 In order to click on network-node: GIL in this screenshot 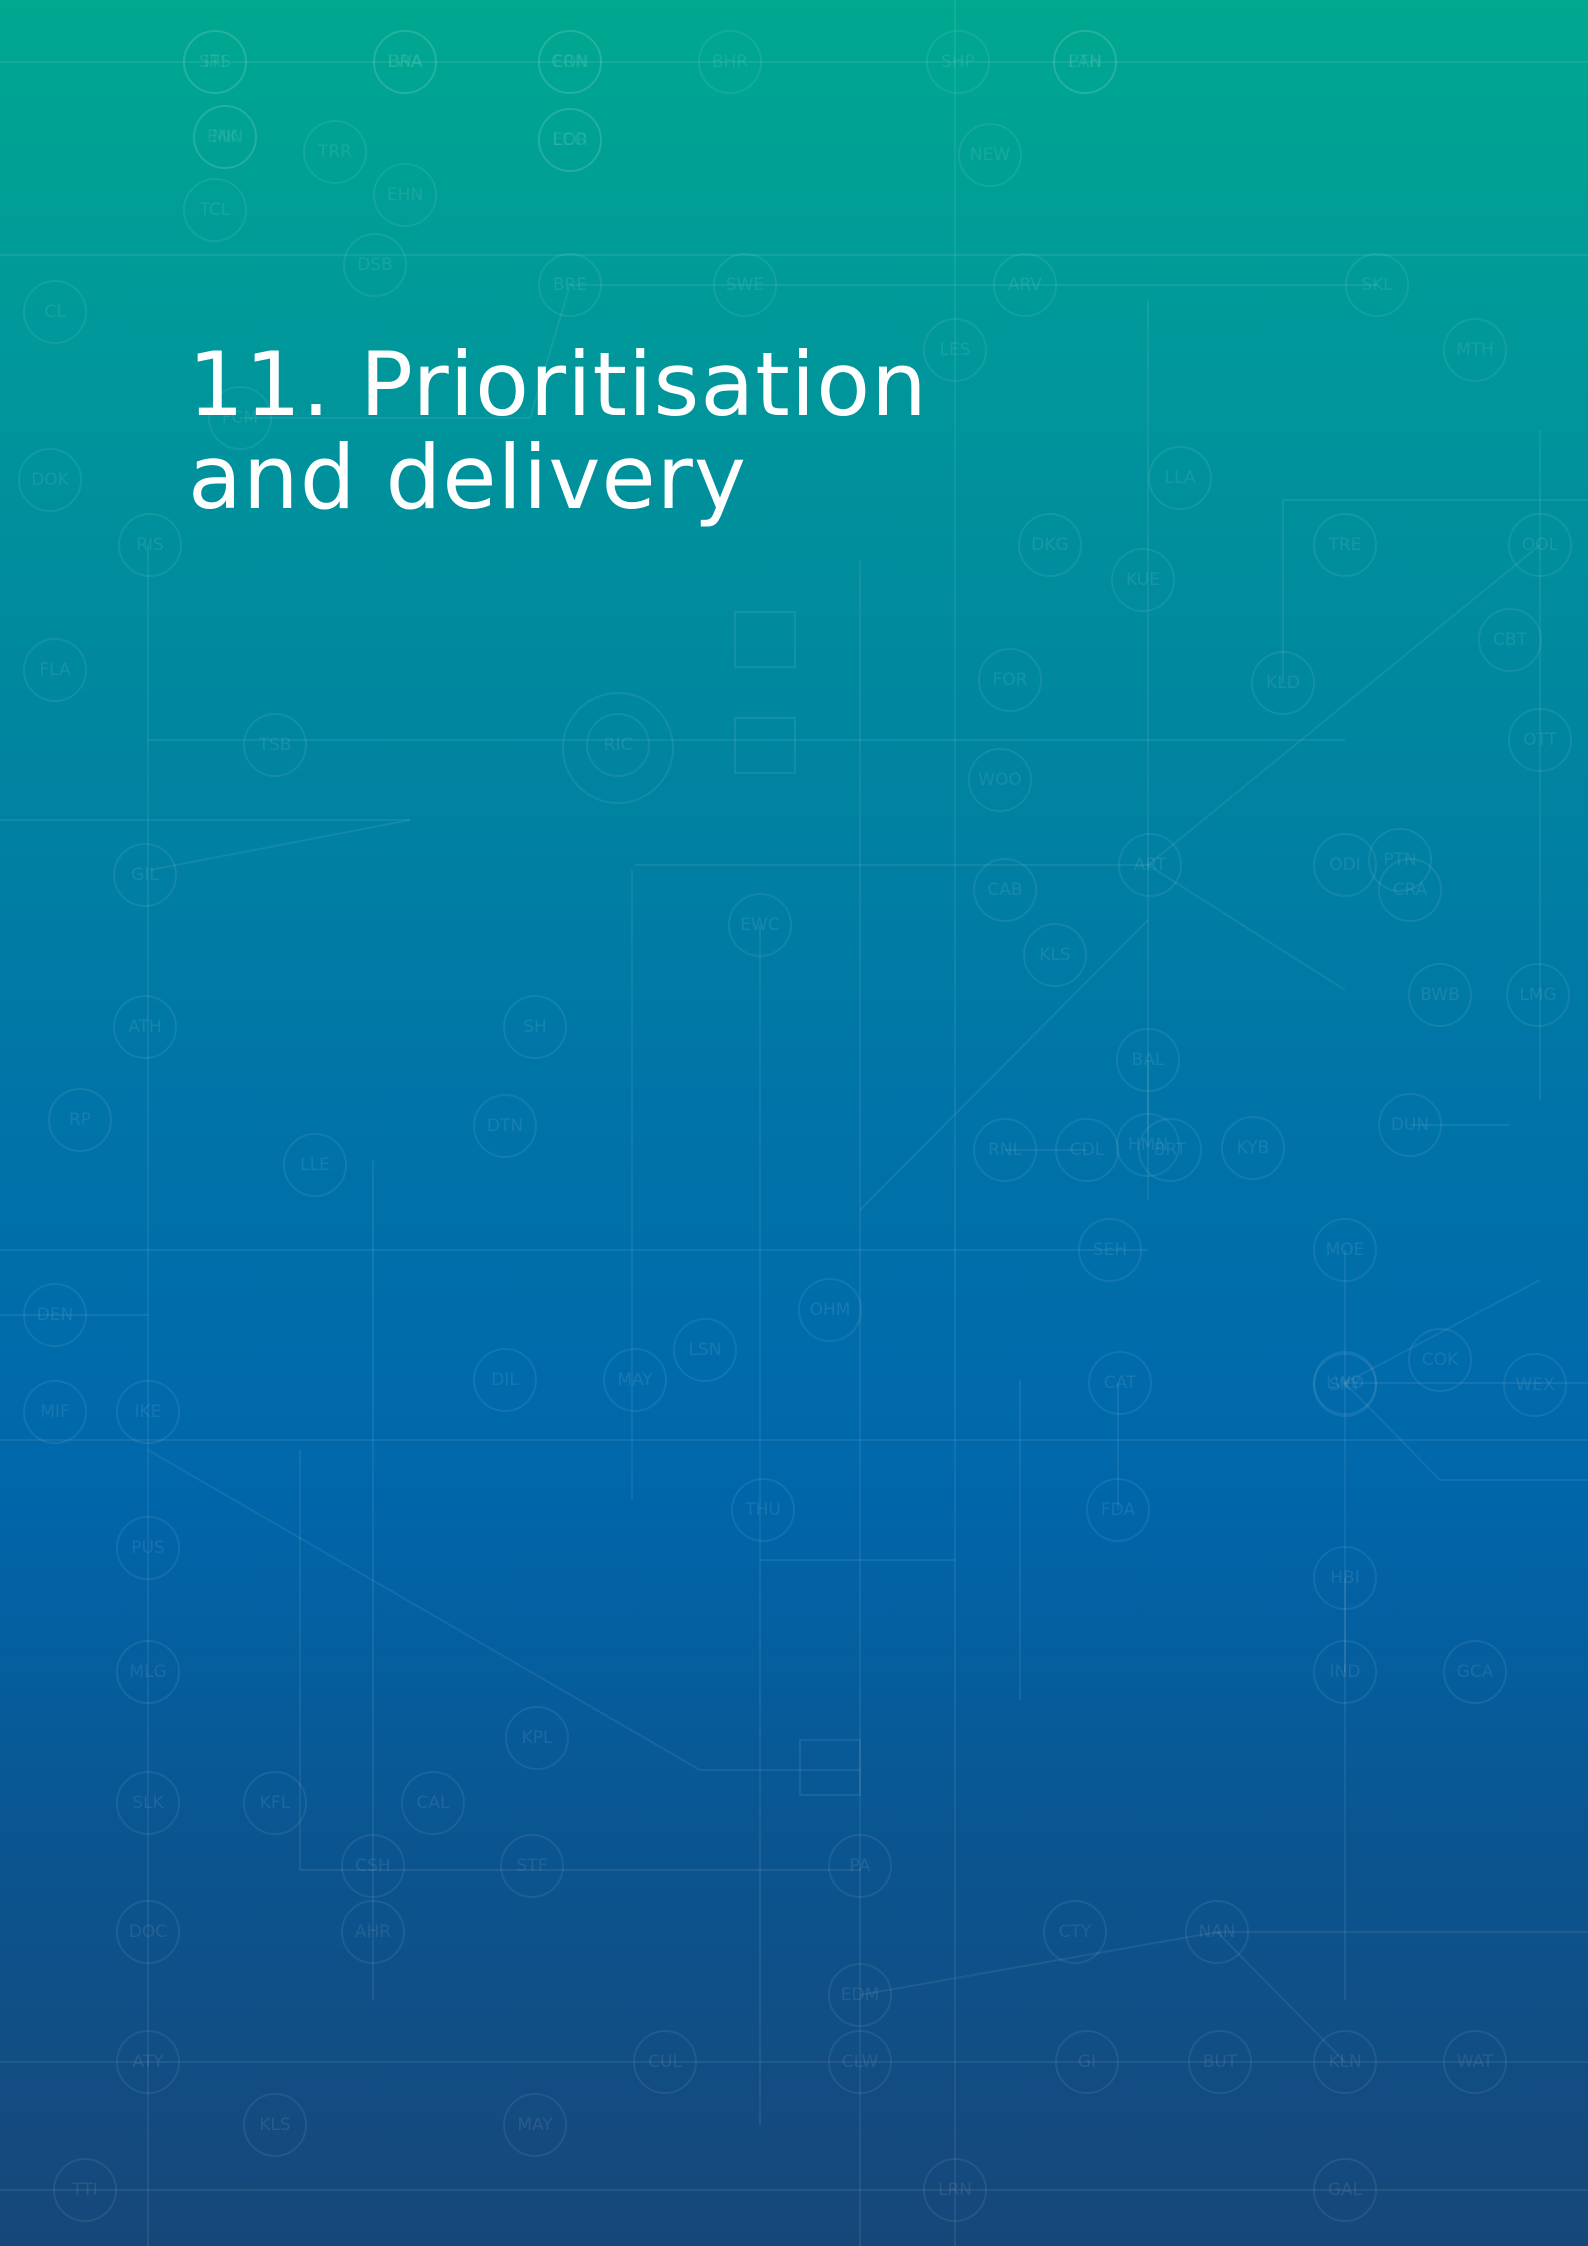, I will do `click(145, 875)`.